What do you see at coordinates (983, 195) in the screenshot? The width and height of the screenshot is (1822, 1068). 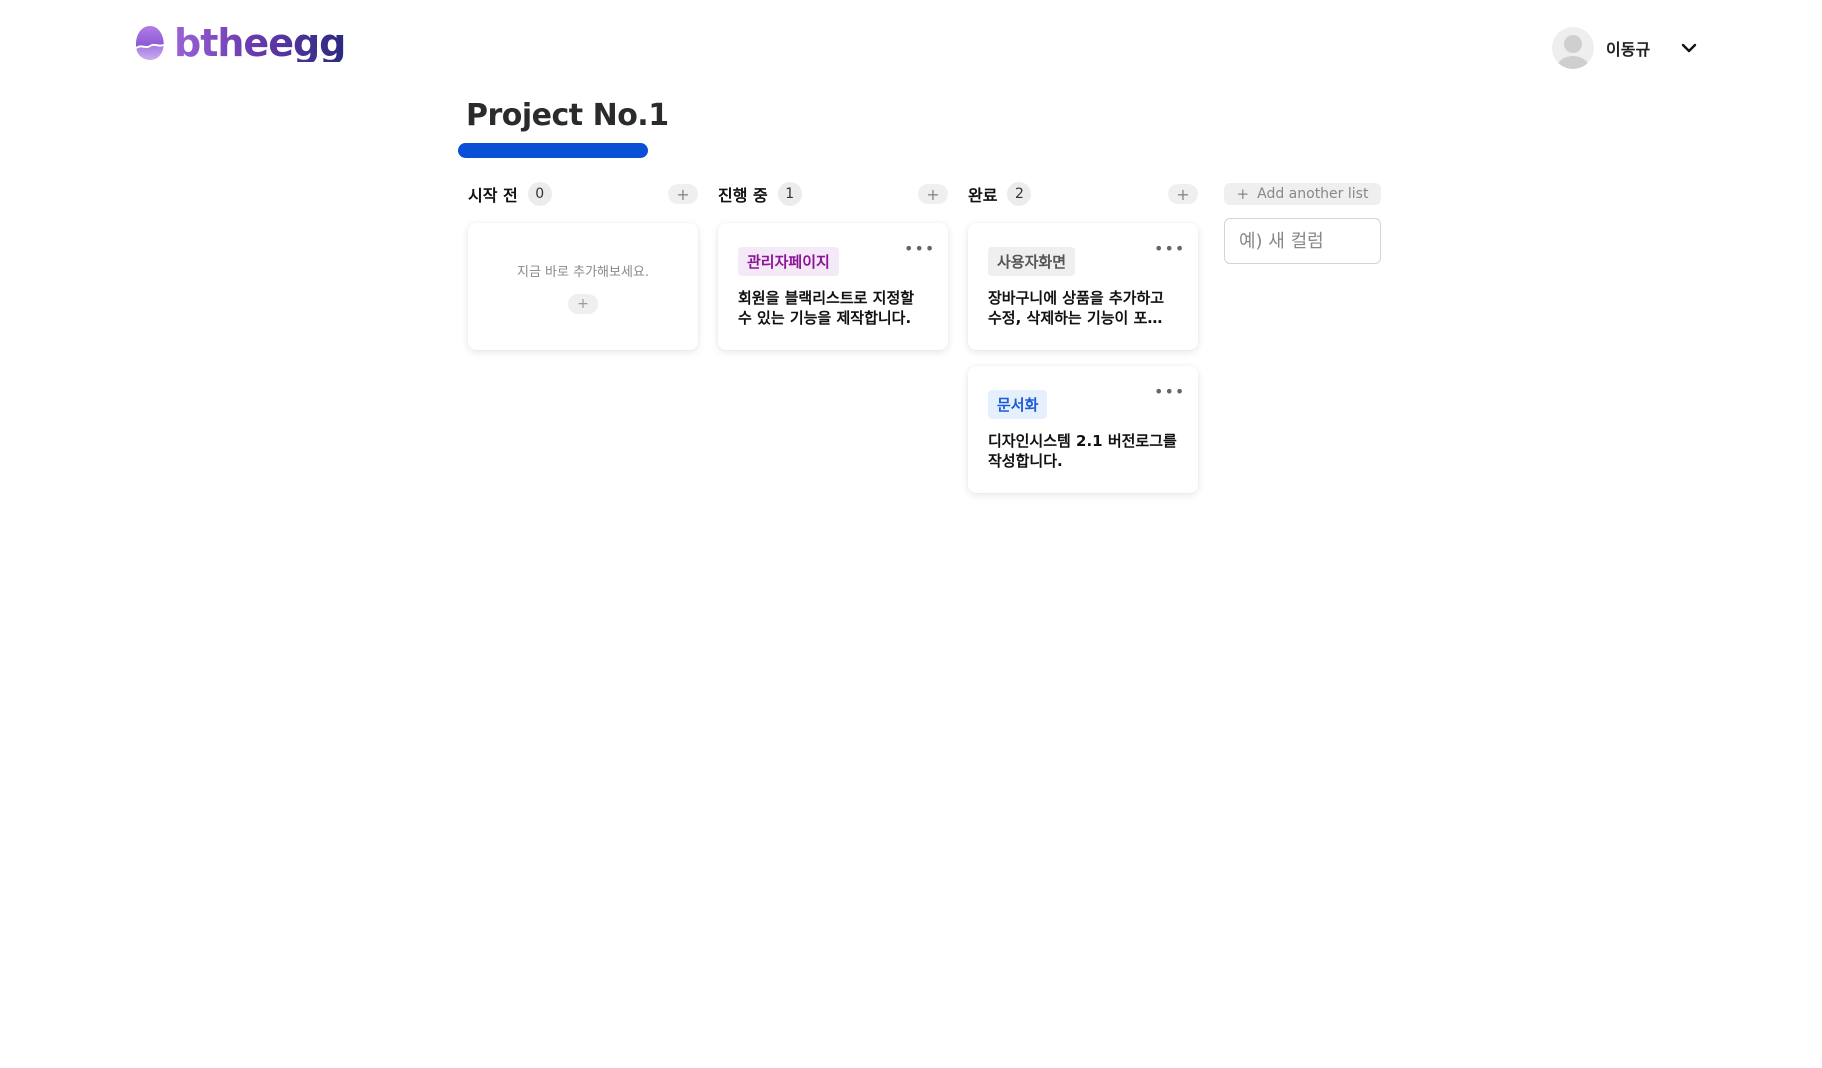 I see `column-name: 완료` at bounding box center [983, 195].